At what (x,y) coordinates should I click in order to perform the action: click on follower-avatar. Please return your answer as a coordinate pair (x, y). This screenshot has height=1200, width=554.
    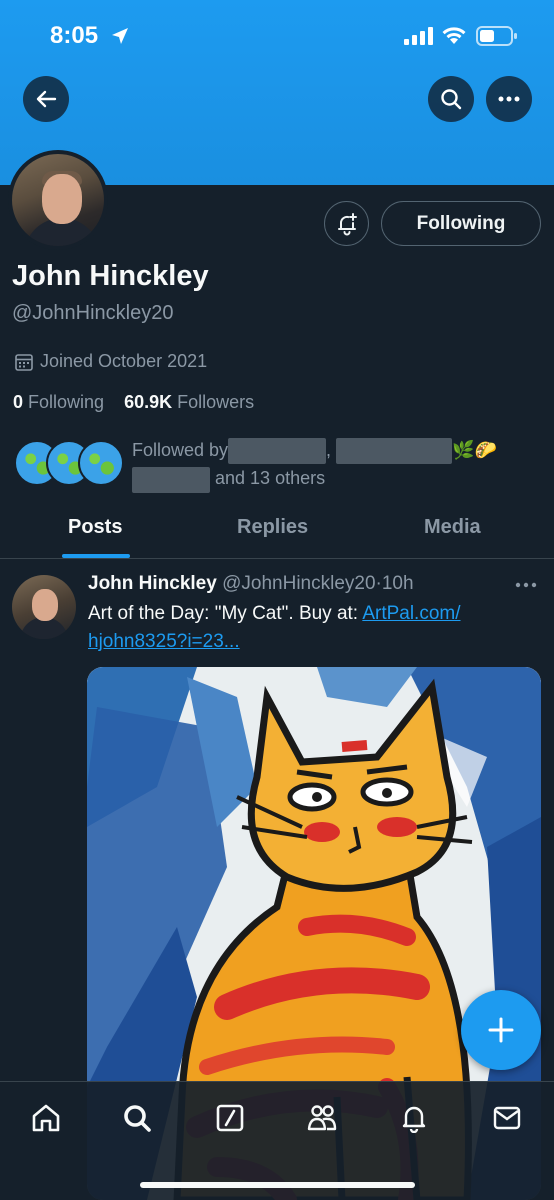
    Looking at the image, I should click on (101, 463).